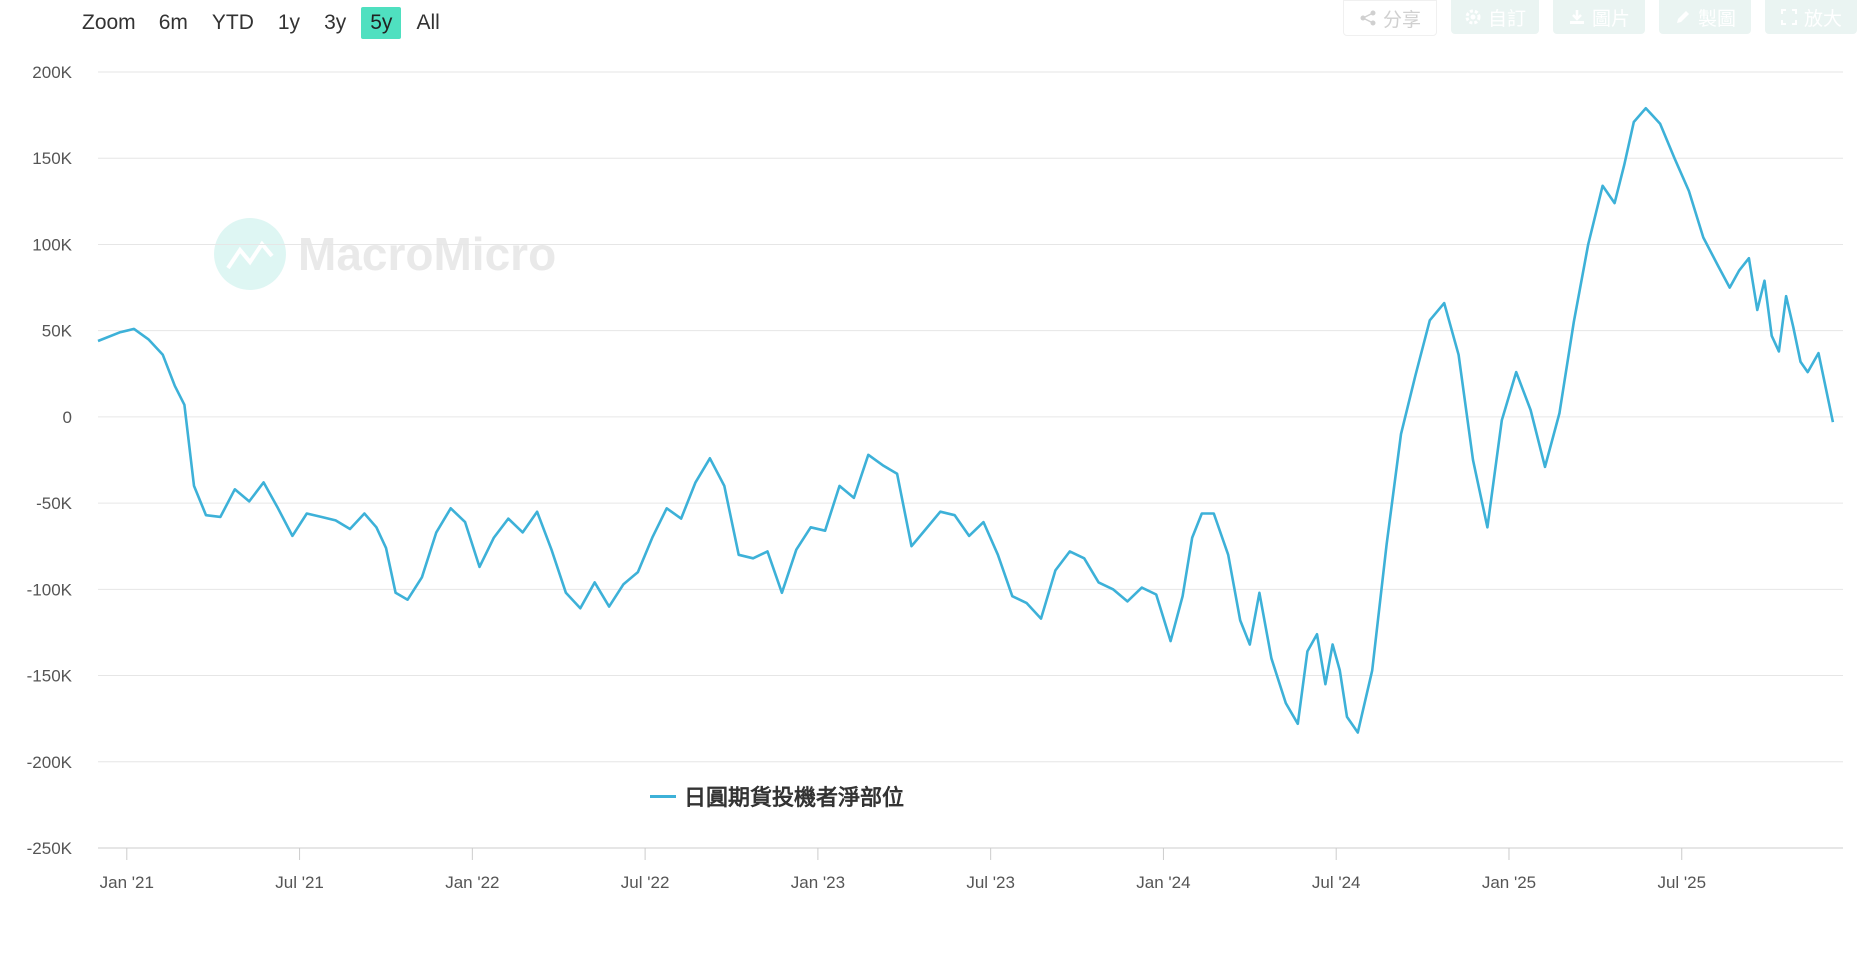 Image resolution: width=1861 pixels, height=972 pixels. Describe the element at coordinates (50, 589) in the screenshot. I see `y-tick-label: -100K` at that location.